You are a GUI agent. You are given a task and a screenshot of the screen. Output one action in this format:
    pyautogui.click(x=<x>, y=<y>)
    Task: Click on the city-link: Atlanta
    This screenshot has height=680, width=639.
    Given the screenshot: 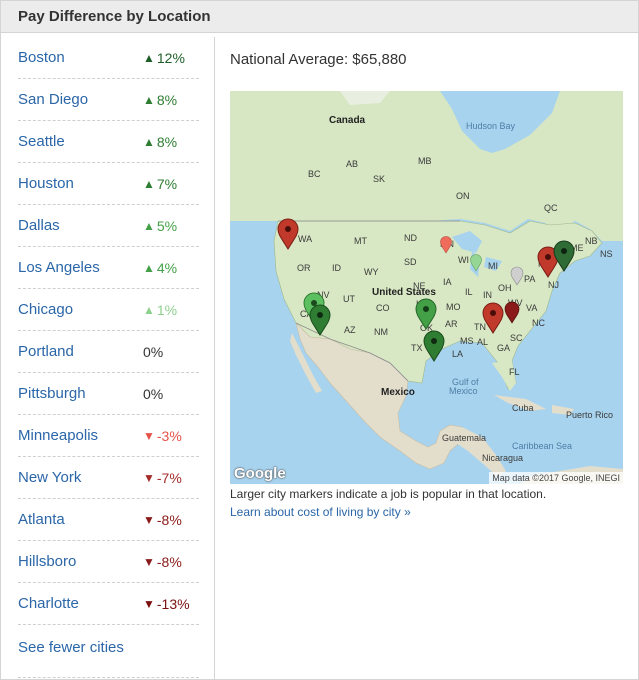 What is the action you would take?
    pyautogui.click(x=80, y=519)
    